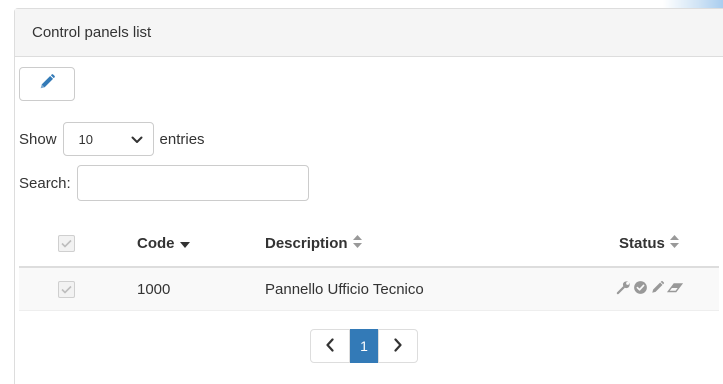 The width and height of the screenshot is (723, 384). Describe the element at coordinates (369, 244) in the screenshot. I see `table-header-row: Code Description Status` at that location.